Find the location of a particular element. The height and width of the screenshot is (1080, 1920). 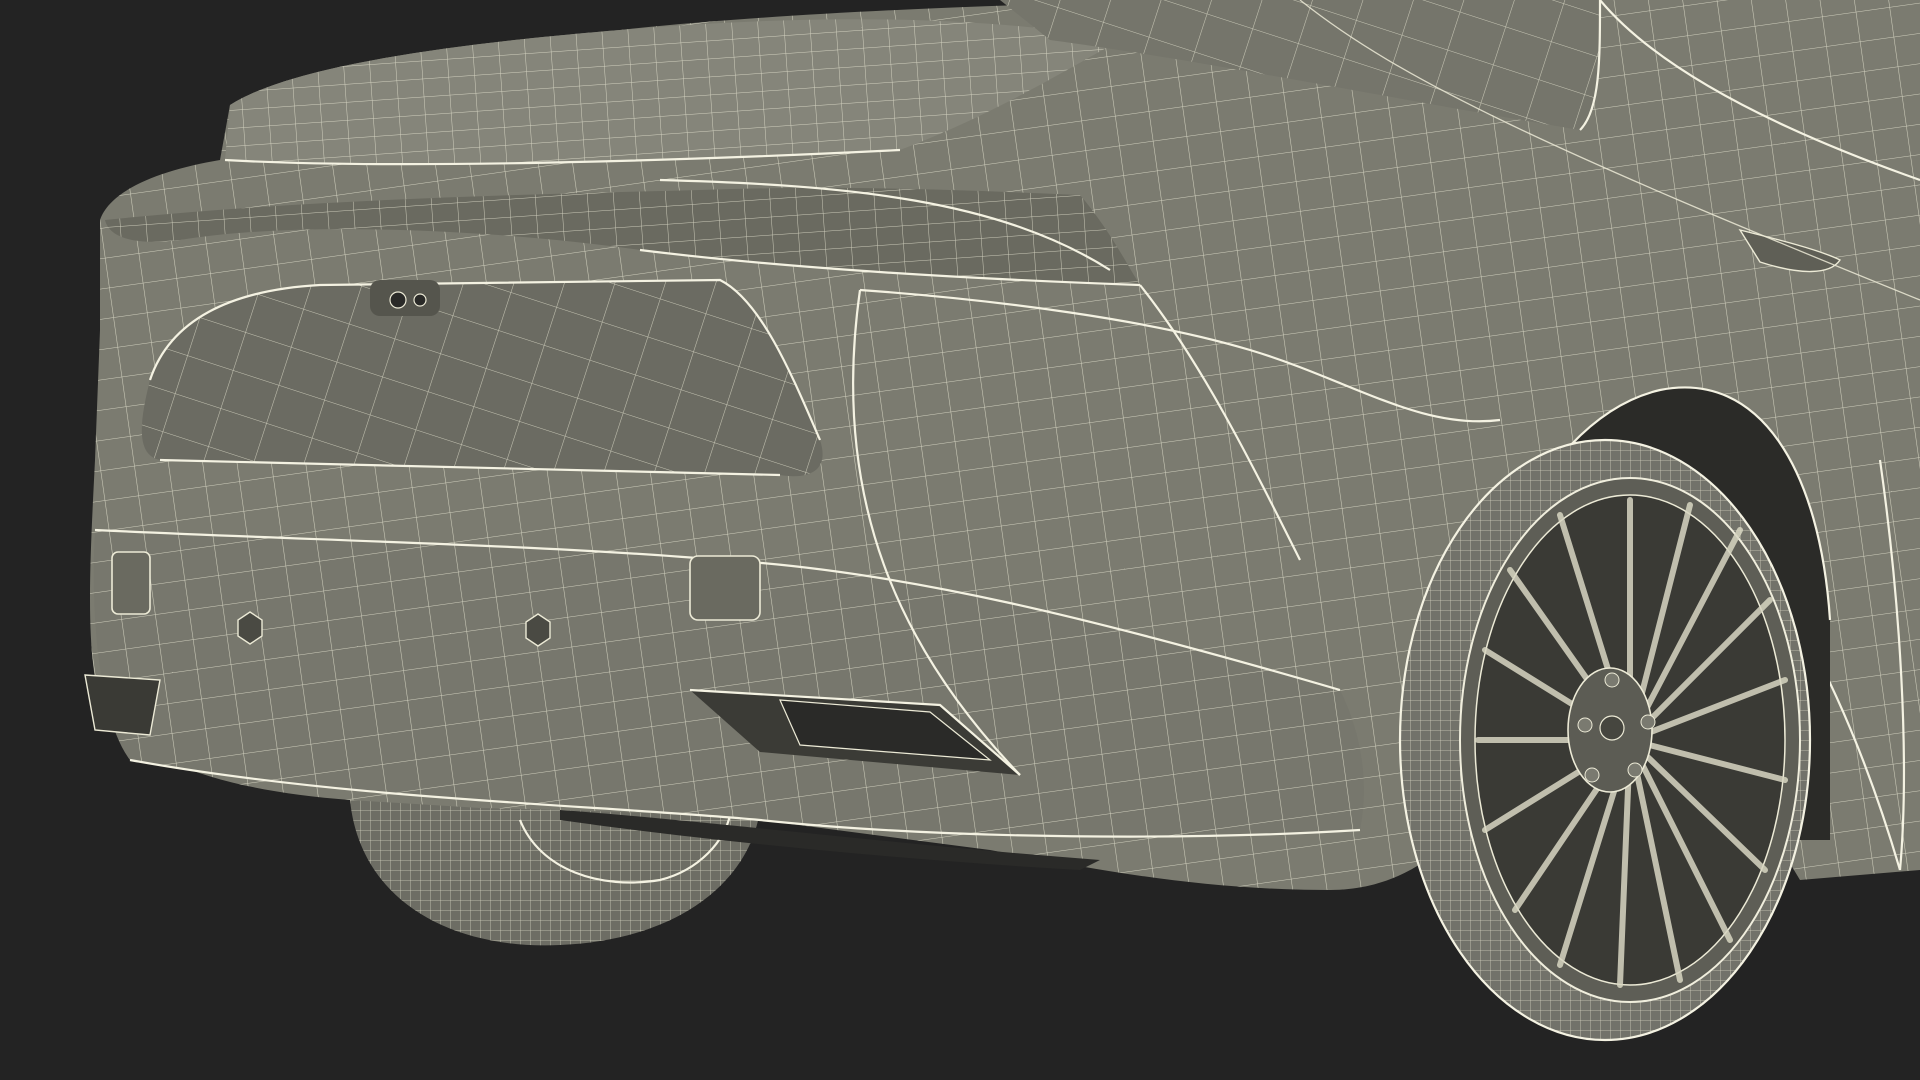

license-plate-recess is located at coordinates (482, 377).